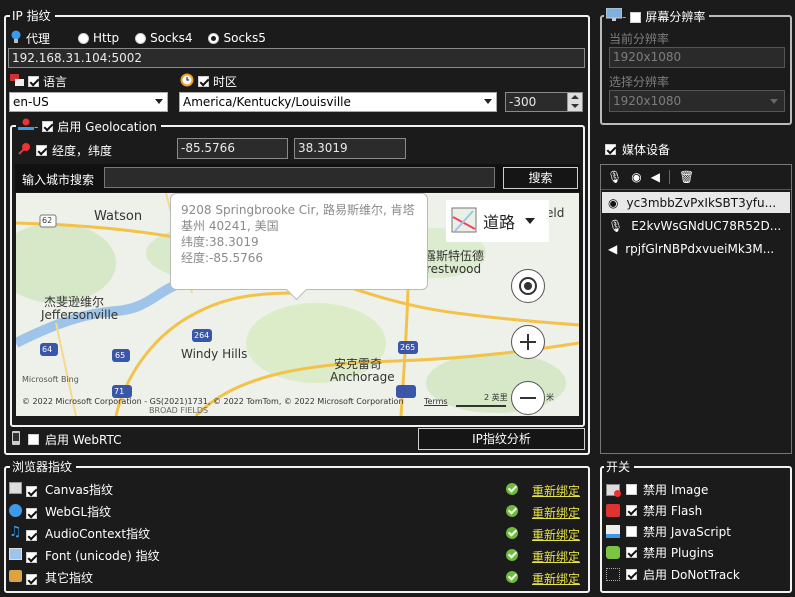 This screenshot has height=597, width=795. I want to click on bulb-icon, so click(16, 38).